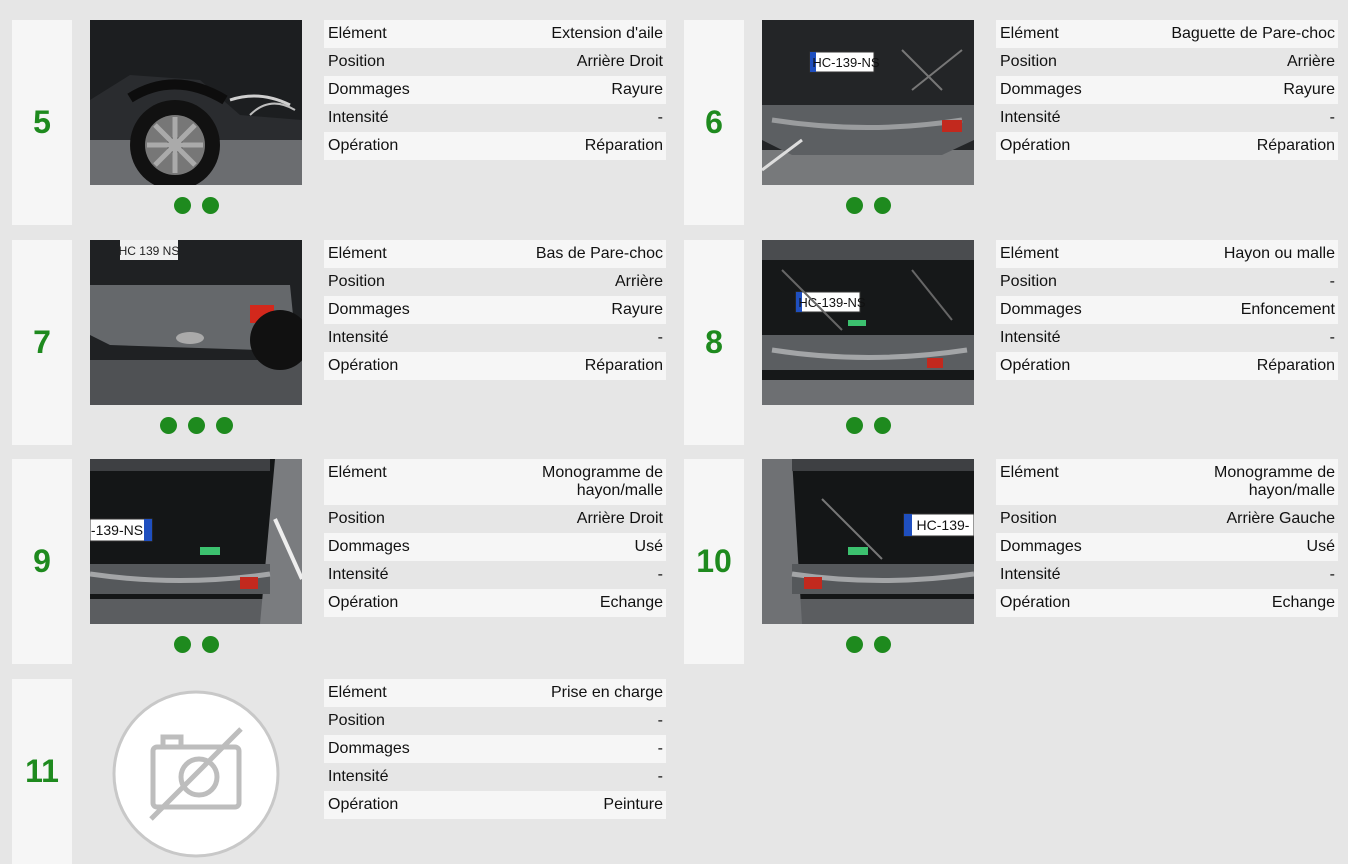 Image resolution: width=1348 pixels, height=864 pixels. I want to click on card-number-panel: 6, so click(714, 122).